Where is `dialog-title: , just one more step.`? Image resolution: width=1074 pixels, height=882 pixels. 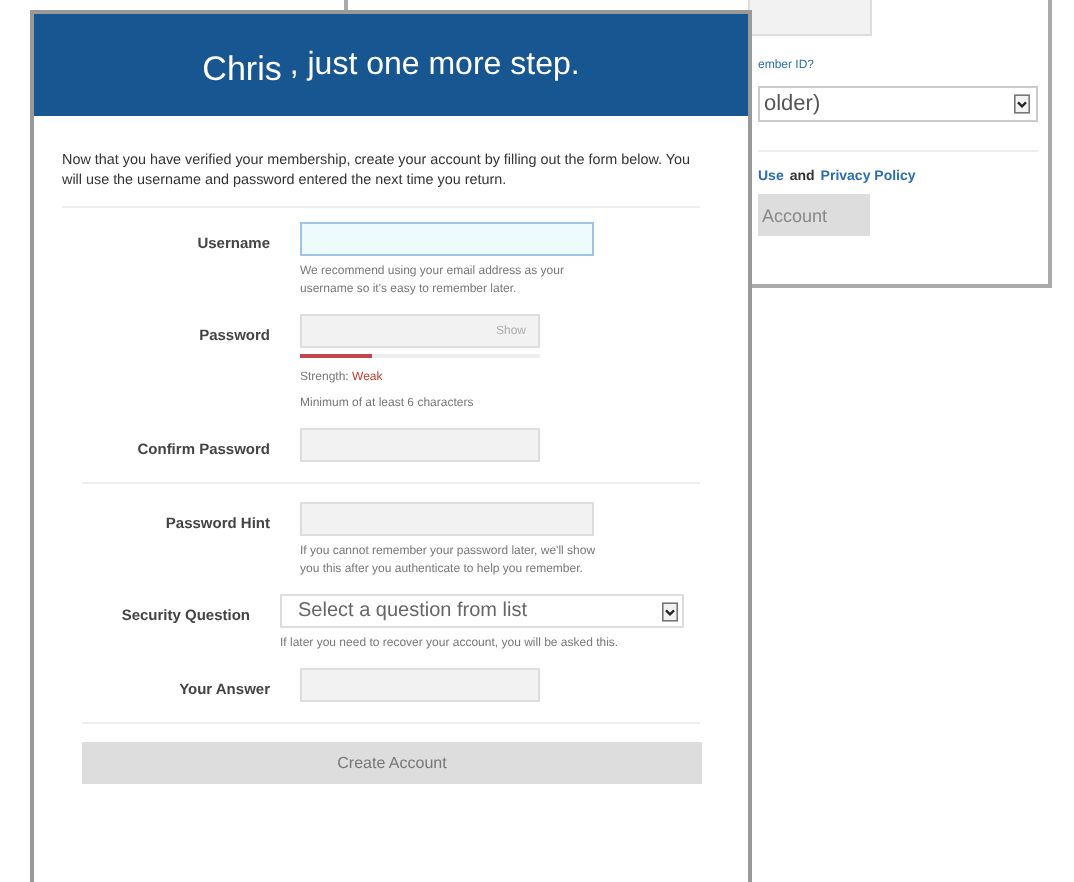
dialog-title: , just one more step. is located at coordinates (434, 65).